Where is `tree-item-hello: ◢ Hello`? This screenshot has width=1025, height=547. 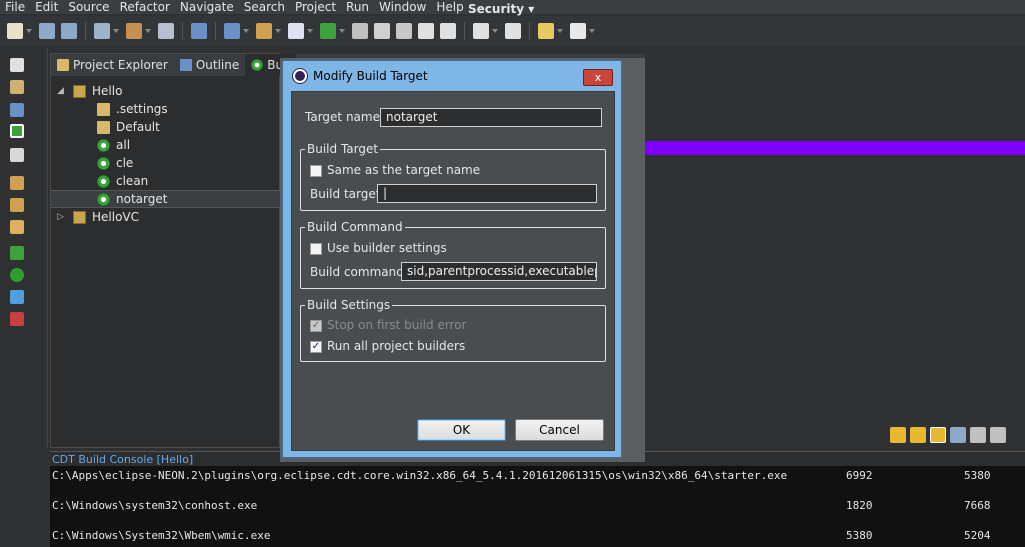 tree-item-hello: ◢ Hello is located at coordinates (89, 91).